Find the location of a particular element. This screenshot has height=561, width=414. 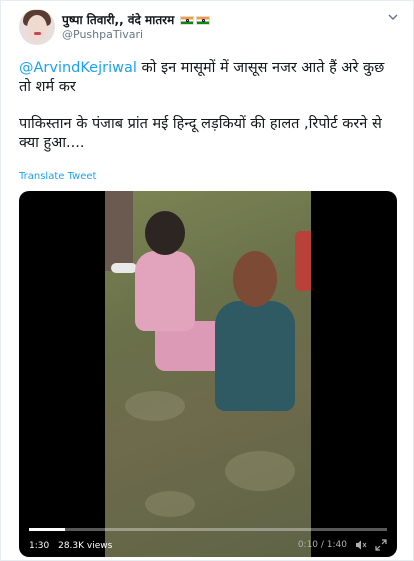

author-name-text: पुष्पा तिवारी,, वंदे मातरम is located at coordinates (118, 20).